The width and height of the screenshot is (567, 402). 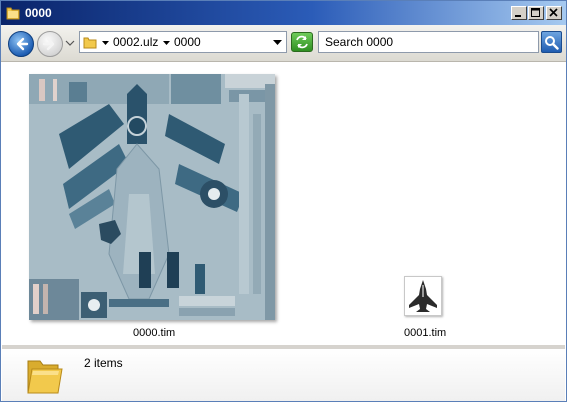 What do you see at coordinates (103, 363) in the screenshot?
I see `item-count: 2 items` at bounding box center [103, 363].